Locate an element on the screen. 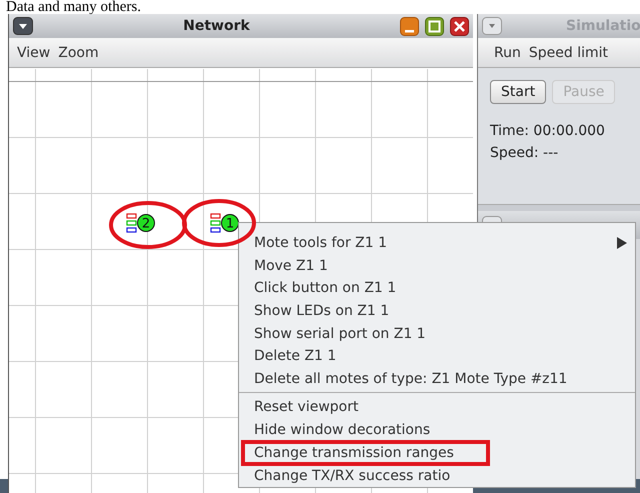 The height and width of the screenshot is (493, 640). window-title: Simulatio is located at coordinates (602, 26).